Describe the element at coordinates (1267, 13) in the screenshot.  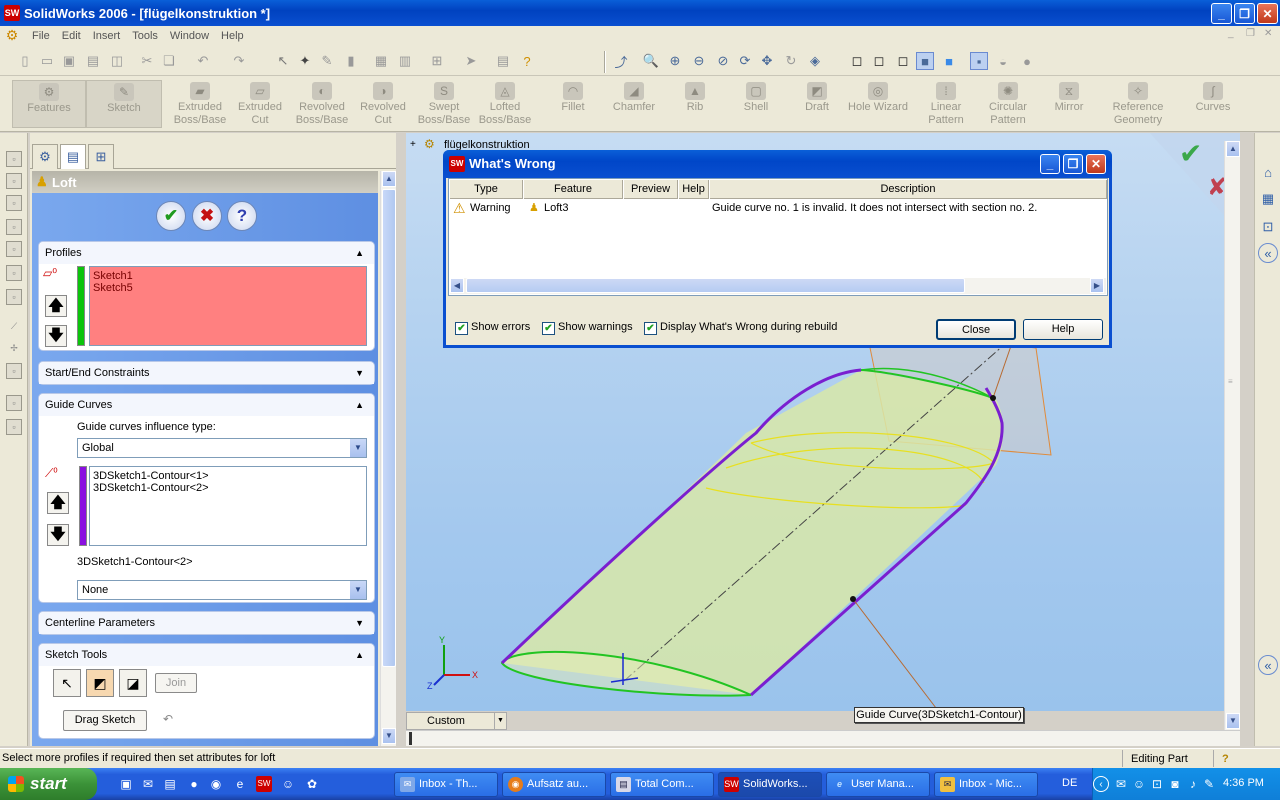
I see `close-window-button: ✕` at that location.